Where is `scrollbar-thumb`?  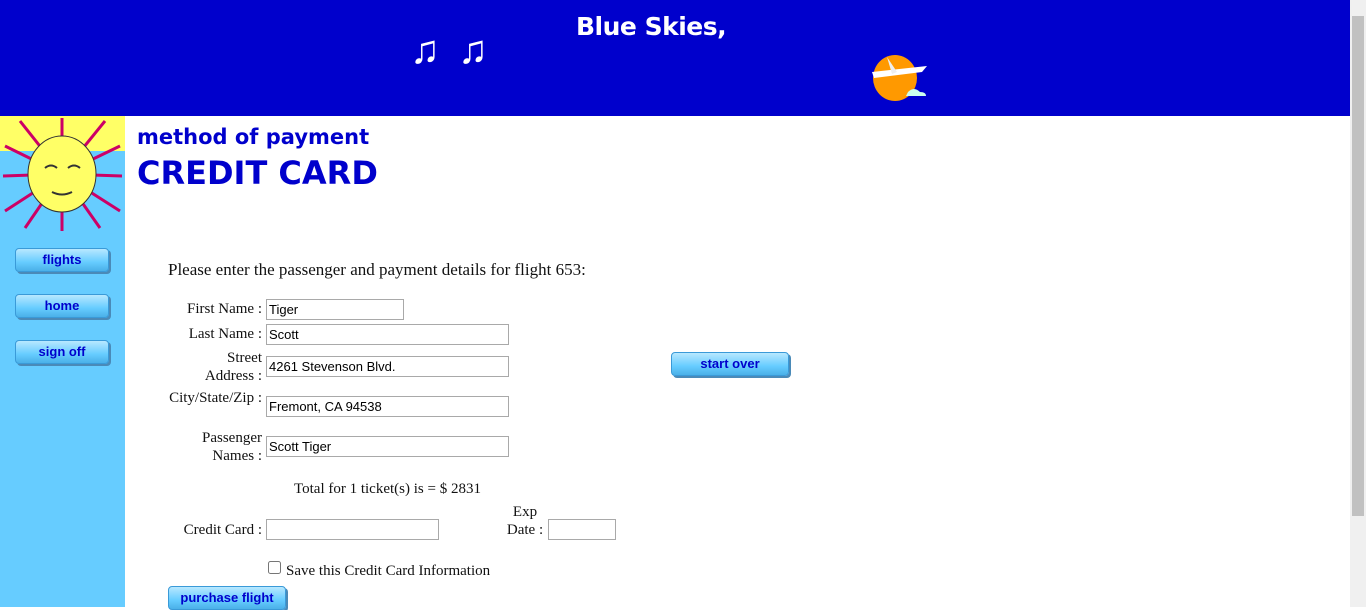 scrollbar-thumb is located at coordinates (1358, 266).